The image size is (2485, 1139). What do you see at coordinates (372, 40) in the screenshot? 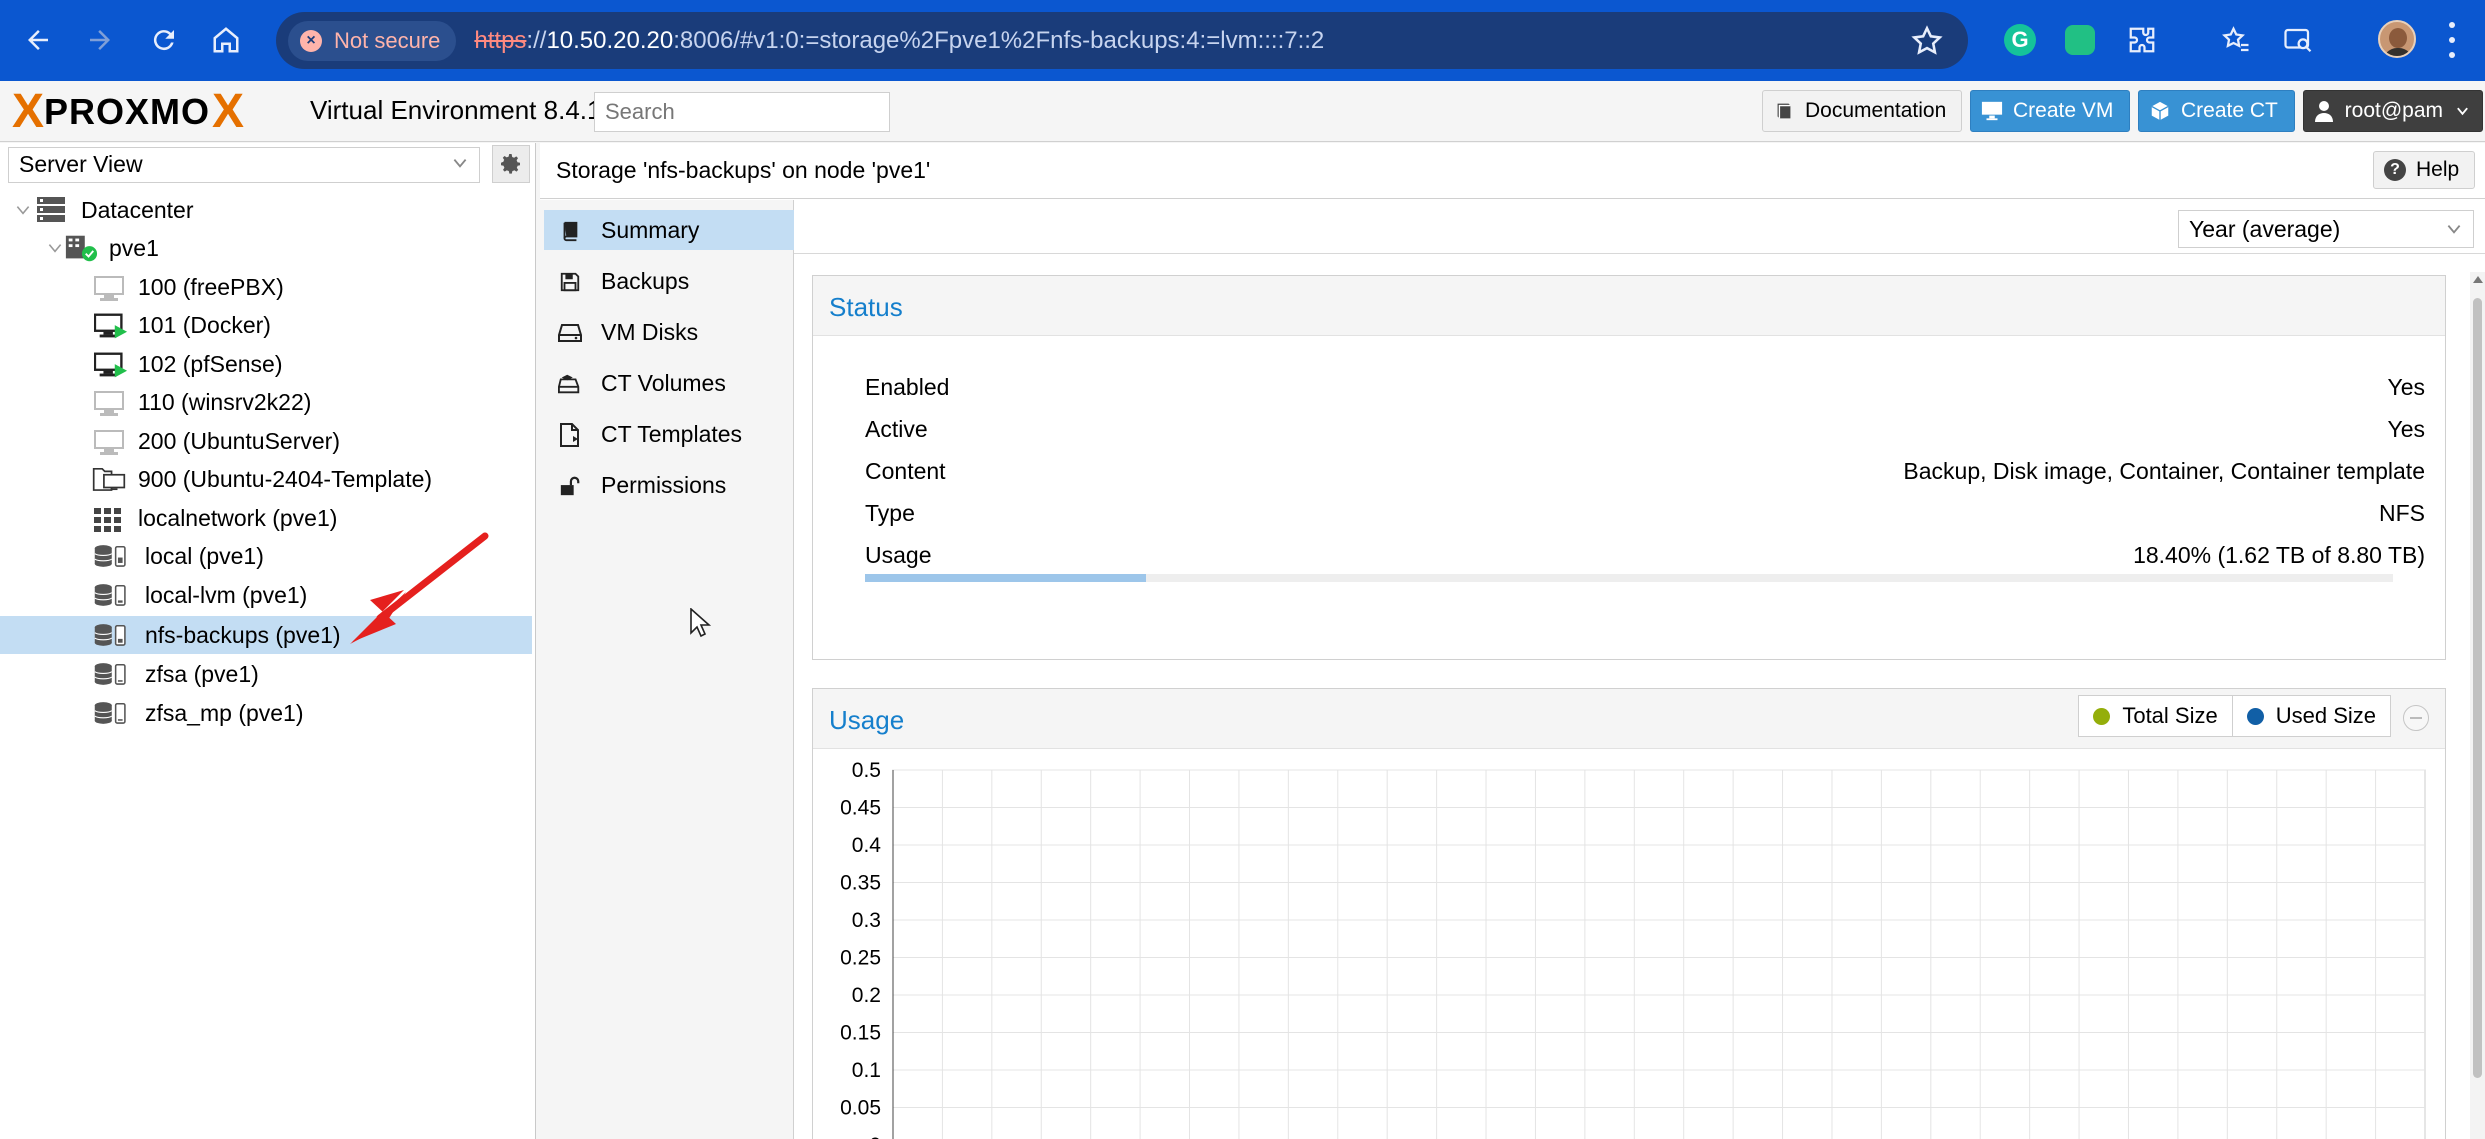
I see `security-chip: × Not secure` at bounding box center [372, 40].